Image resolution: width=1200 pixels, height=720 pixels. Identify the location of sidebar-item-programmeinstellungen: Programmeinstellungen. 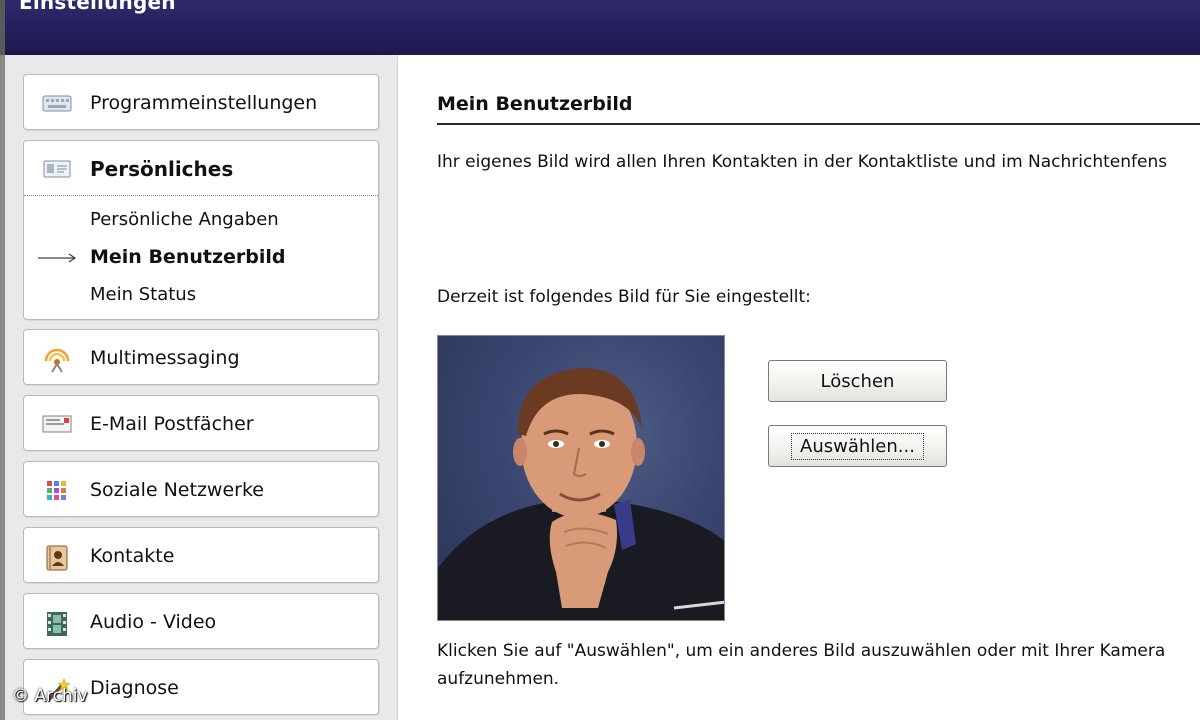
(201, 102).